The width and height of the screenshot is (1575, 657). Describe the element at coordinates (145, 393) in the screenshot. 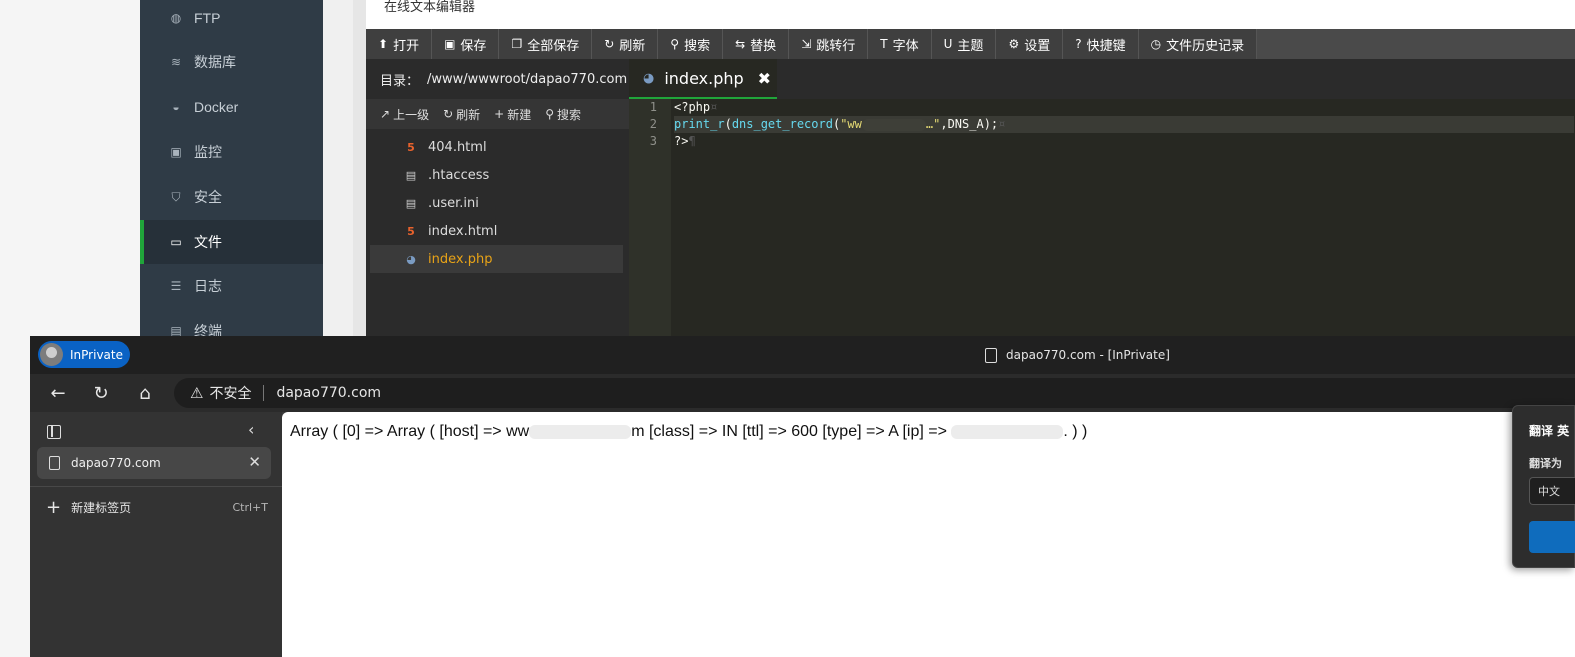

I see `home-button: ⌂` at that location.